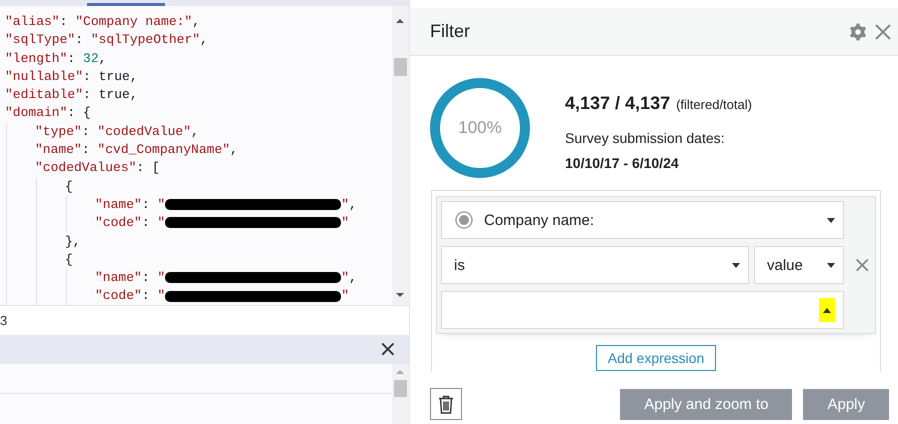 Image resolution: width=898 pixels, height=424 pixels. What do you see at coordinates (617, 103) in the screenshot?
I see `filtered-count: 4,137 / 4,137` at bounding box center [617, 103].